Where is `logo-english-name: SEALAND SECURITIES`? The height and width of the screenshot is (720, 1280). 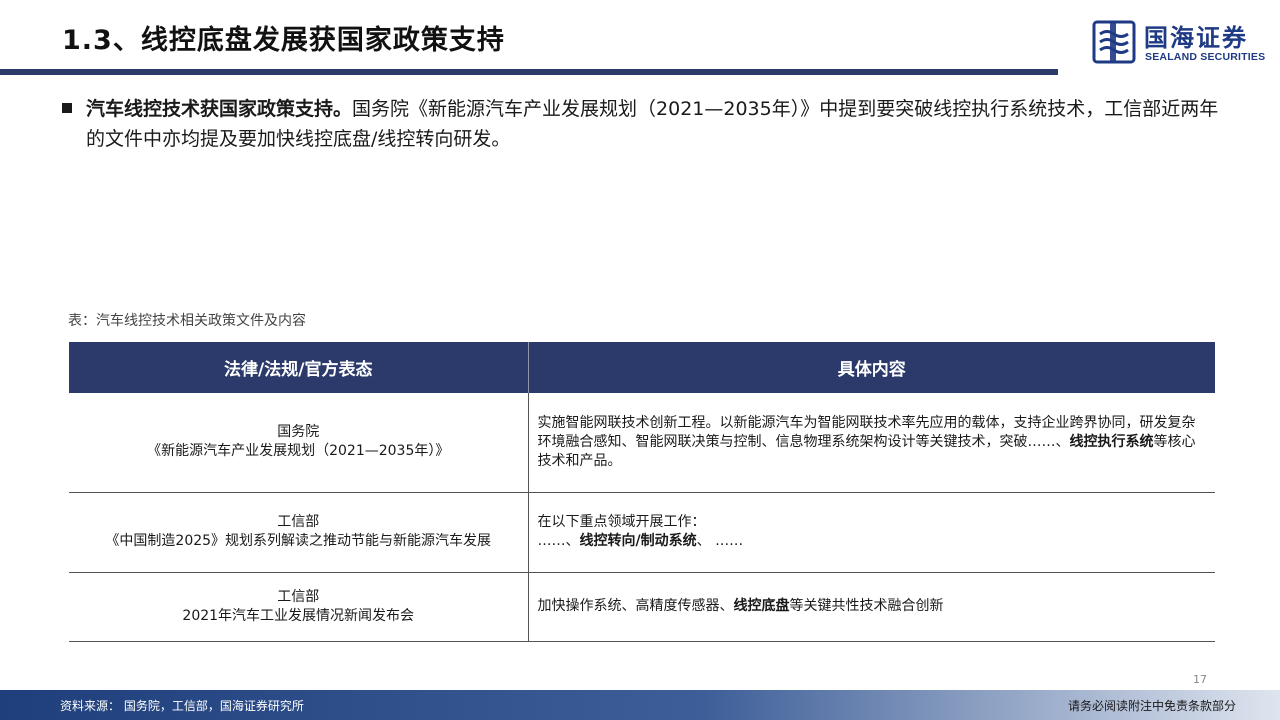 logo-english-name: SEALAND SECURITIES is located at coordinates (1205, 57).